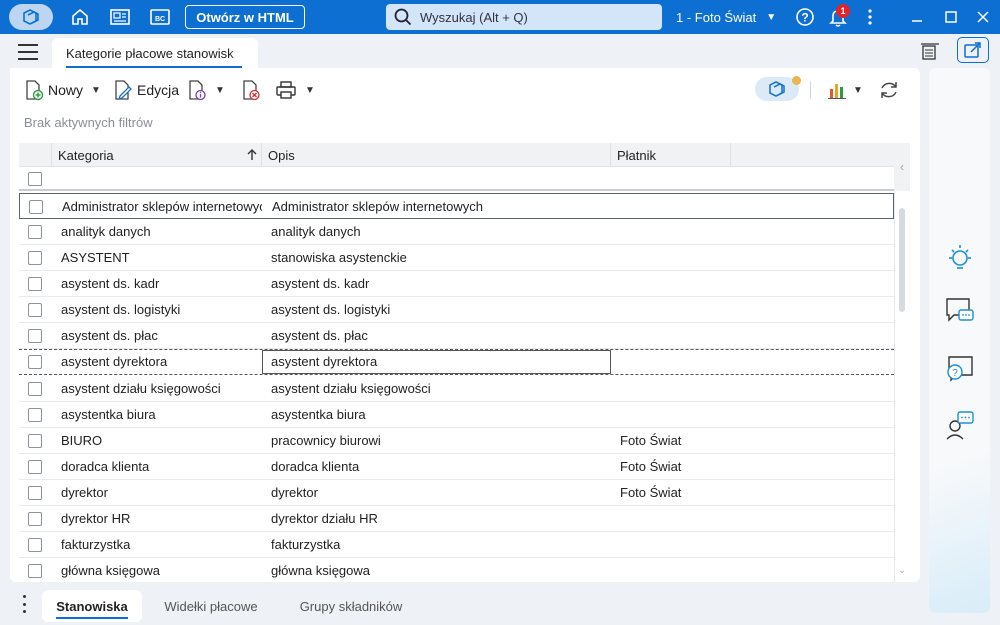 This screenshot has height=625, width=1000. What do you see at coordinates (456, 362) in the screenshot?
I see `table-row-focused: asystent dyrektora asystent dyrektora` at bounding box center [456, 362].